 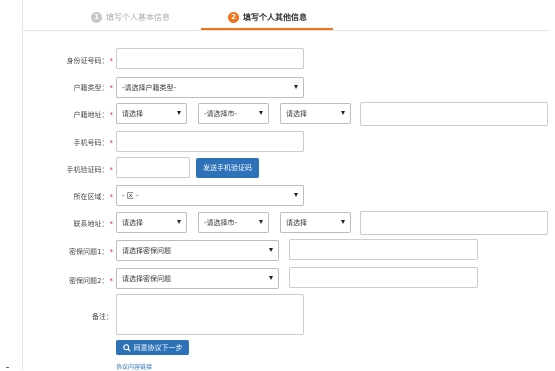 I want to click on household-province-select: 请选择, so click(x=151, y=113).